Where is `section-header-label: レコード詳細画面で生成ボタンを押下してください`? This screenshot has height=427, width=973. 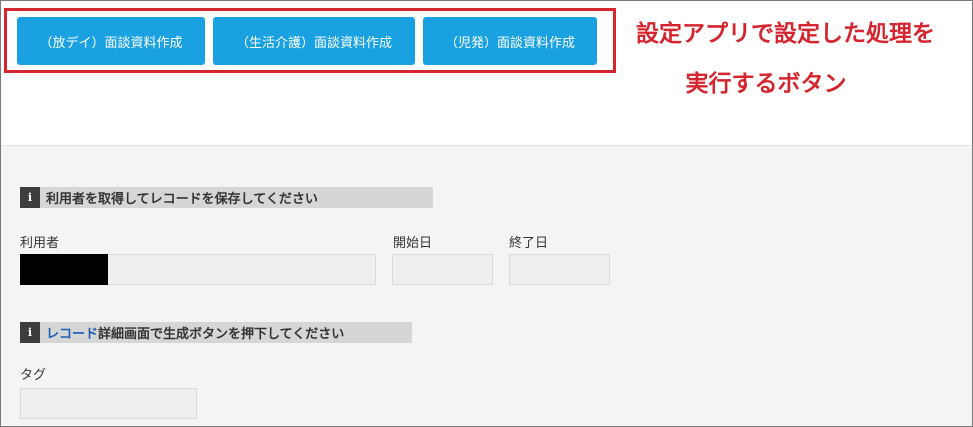
section-header-label: レコード詳細画面で生成ボタンを押下してください is located at coordinates (192, 332).